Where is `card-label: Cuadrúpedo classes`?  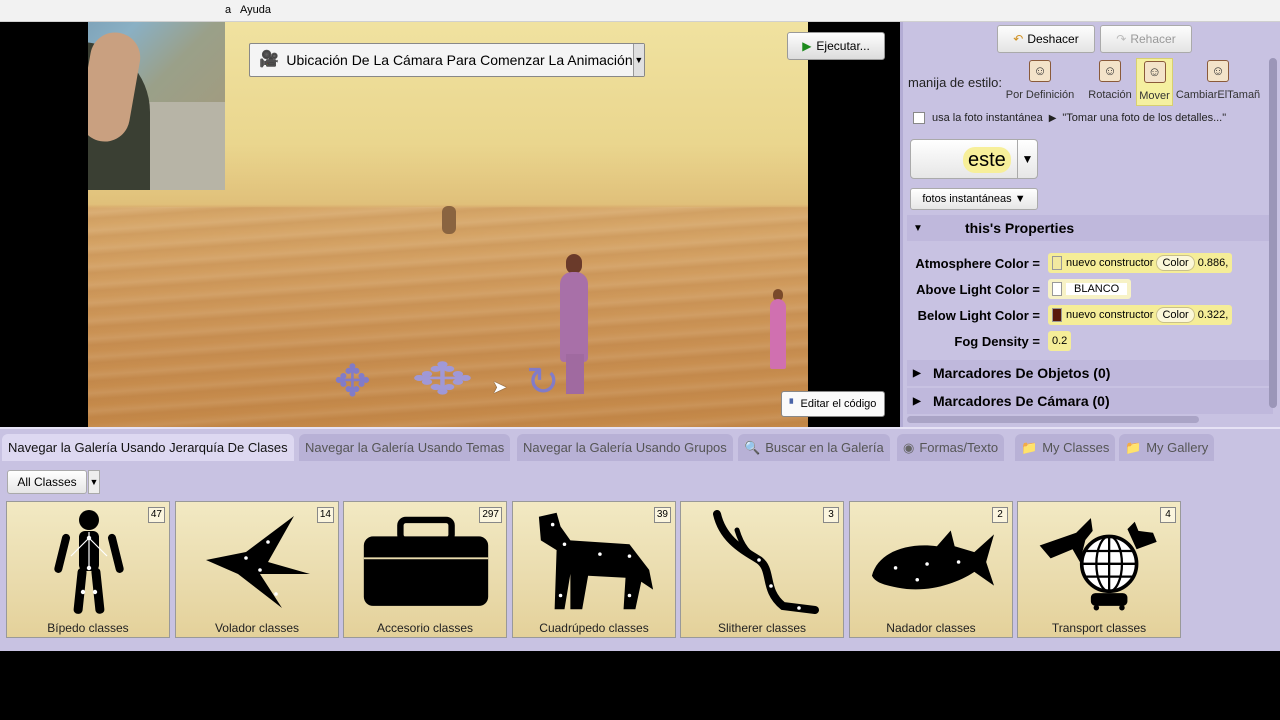 card-label: Cuadrúpedo classes is located at coordinates (594, 628).